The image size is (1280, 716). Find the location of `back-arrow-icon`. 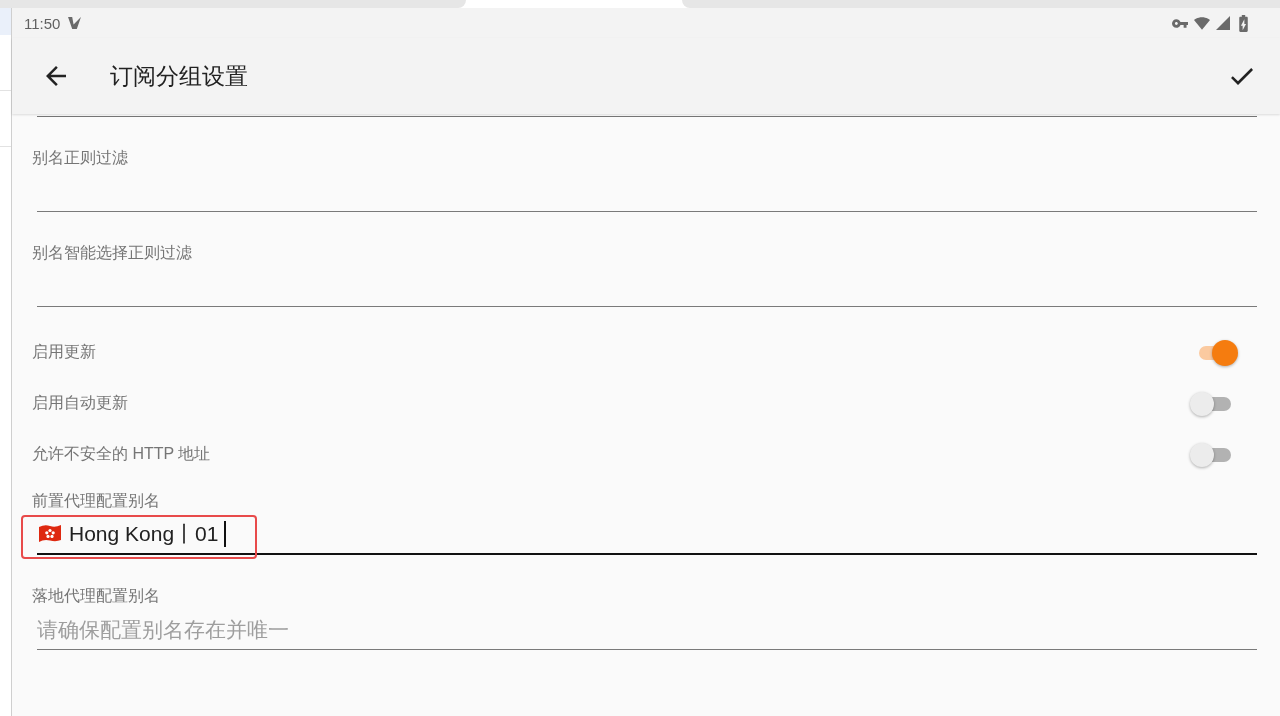

back-arrow-icon is located at coordinates (56, 76).